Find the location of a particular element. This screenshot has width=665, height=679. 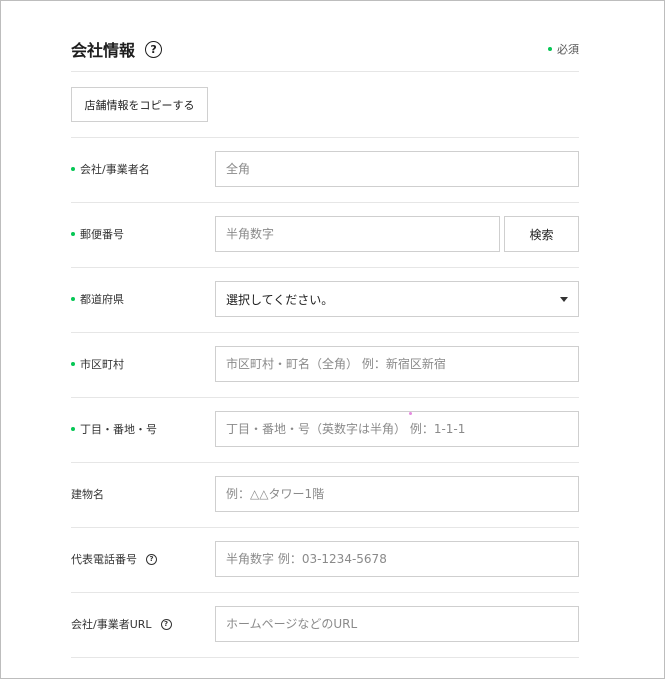

required-legend-text: 必須 is located at coordinates (568, 49).